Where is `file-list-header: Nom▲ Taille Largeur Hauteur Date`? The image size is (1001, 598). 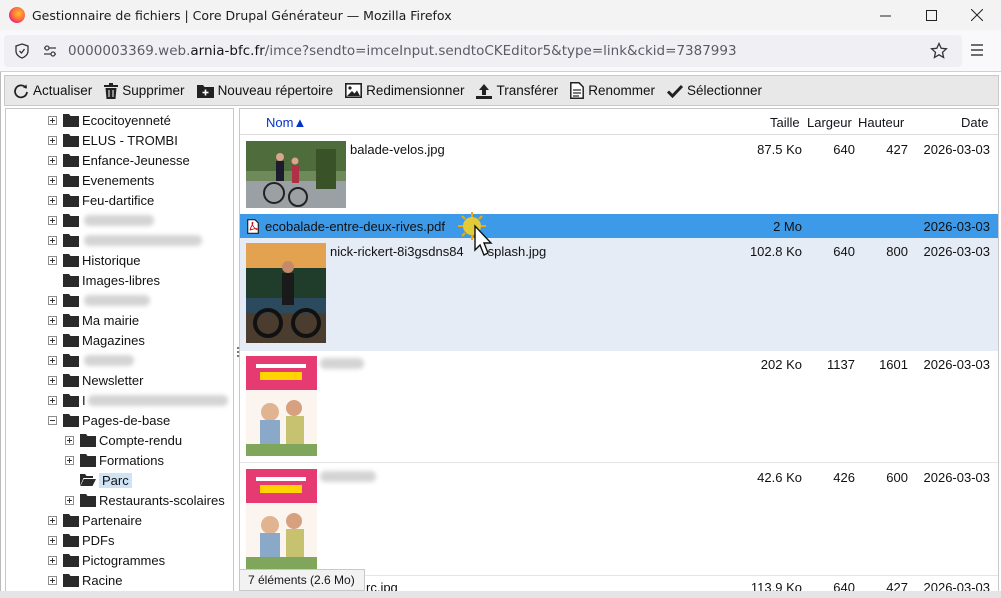
file-list-header: Nom▲ Taille Largeur Hauteur Date is located at coordinates (619, 122).